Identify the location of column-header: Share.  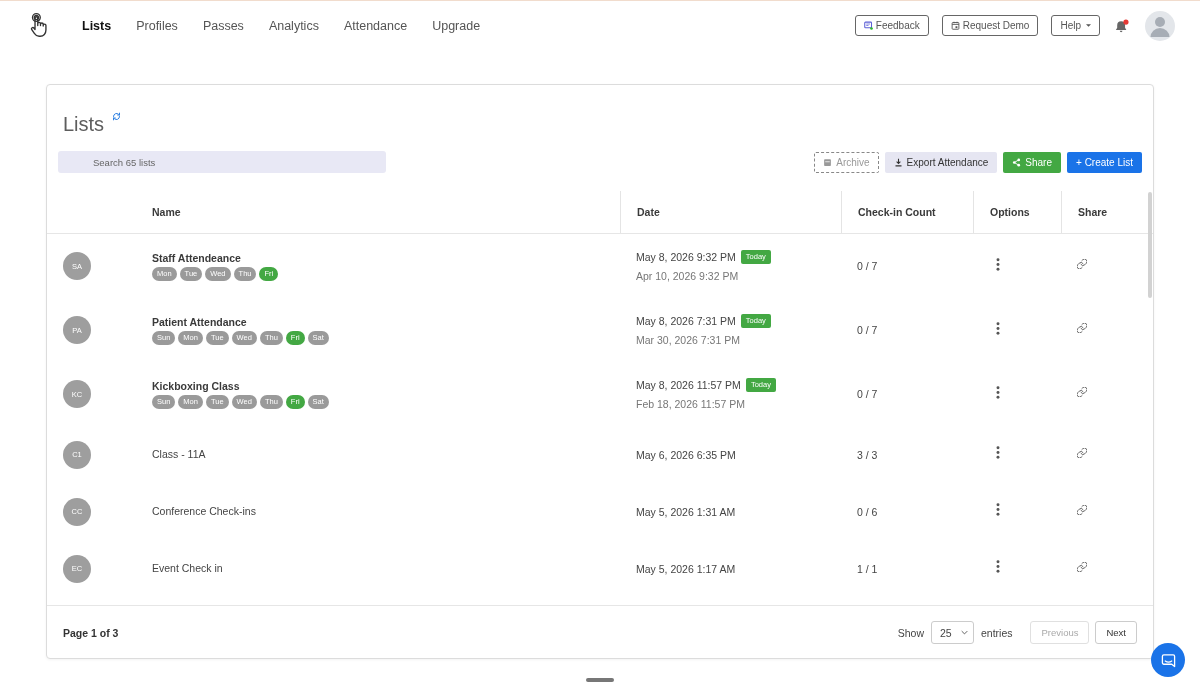
(1093, 212).